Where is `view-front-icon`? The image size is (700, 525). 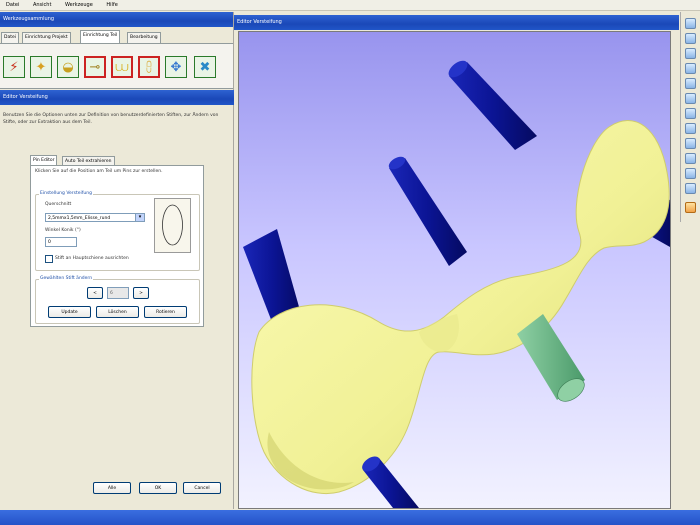 view-front-icon is located at coordinates (690, 23).